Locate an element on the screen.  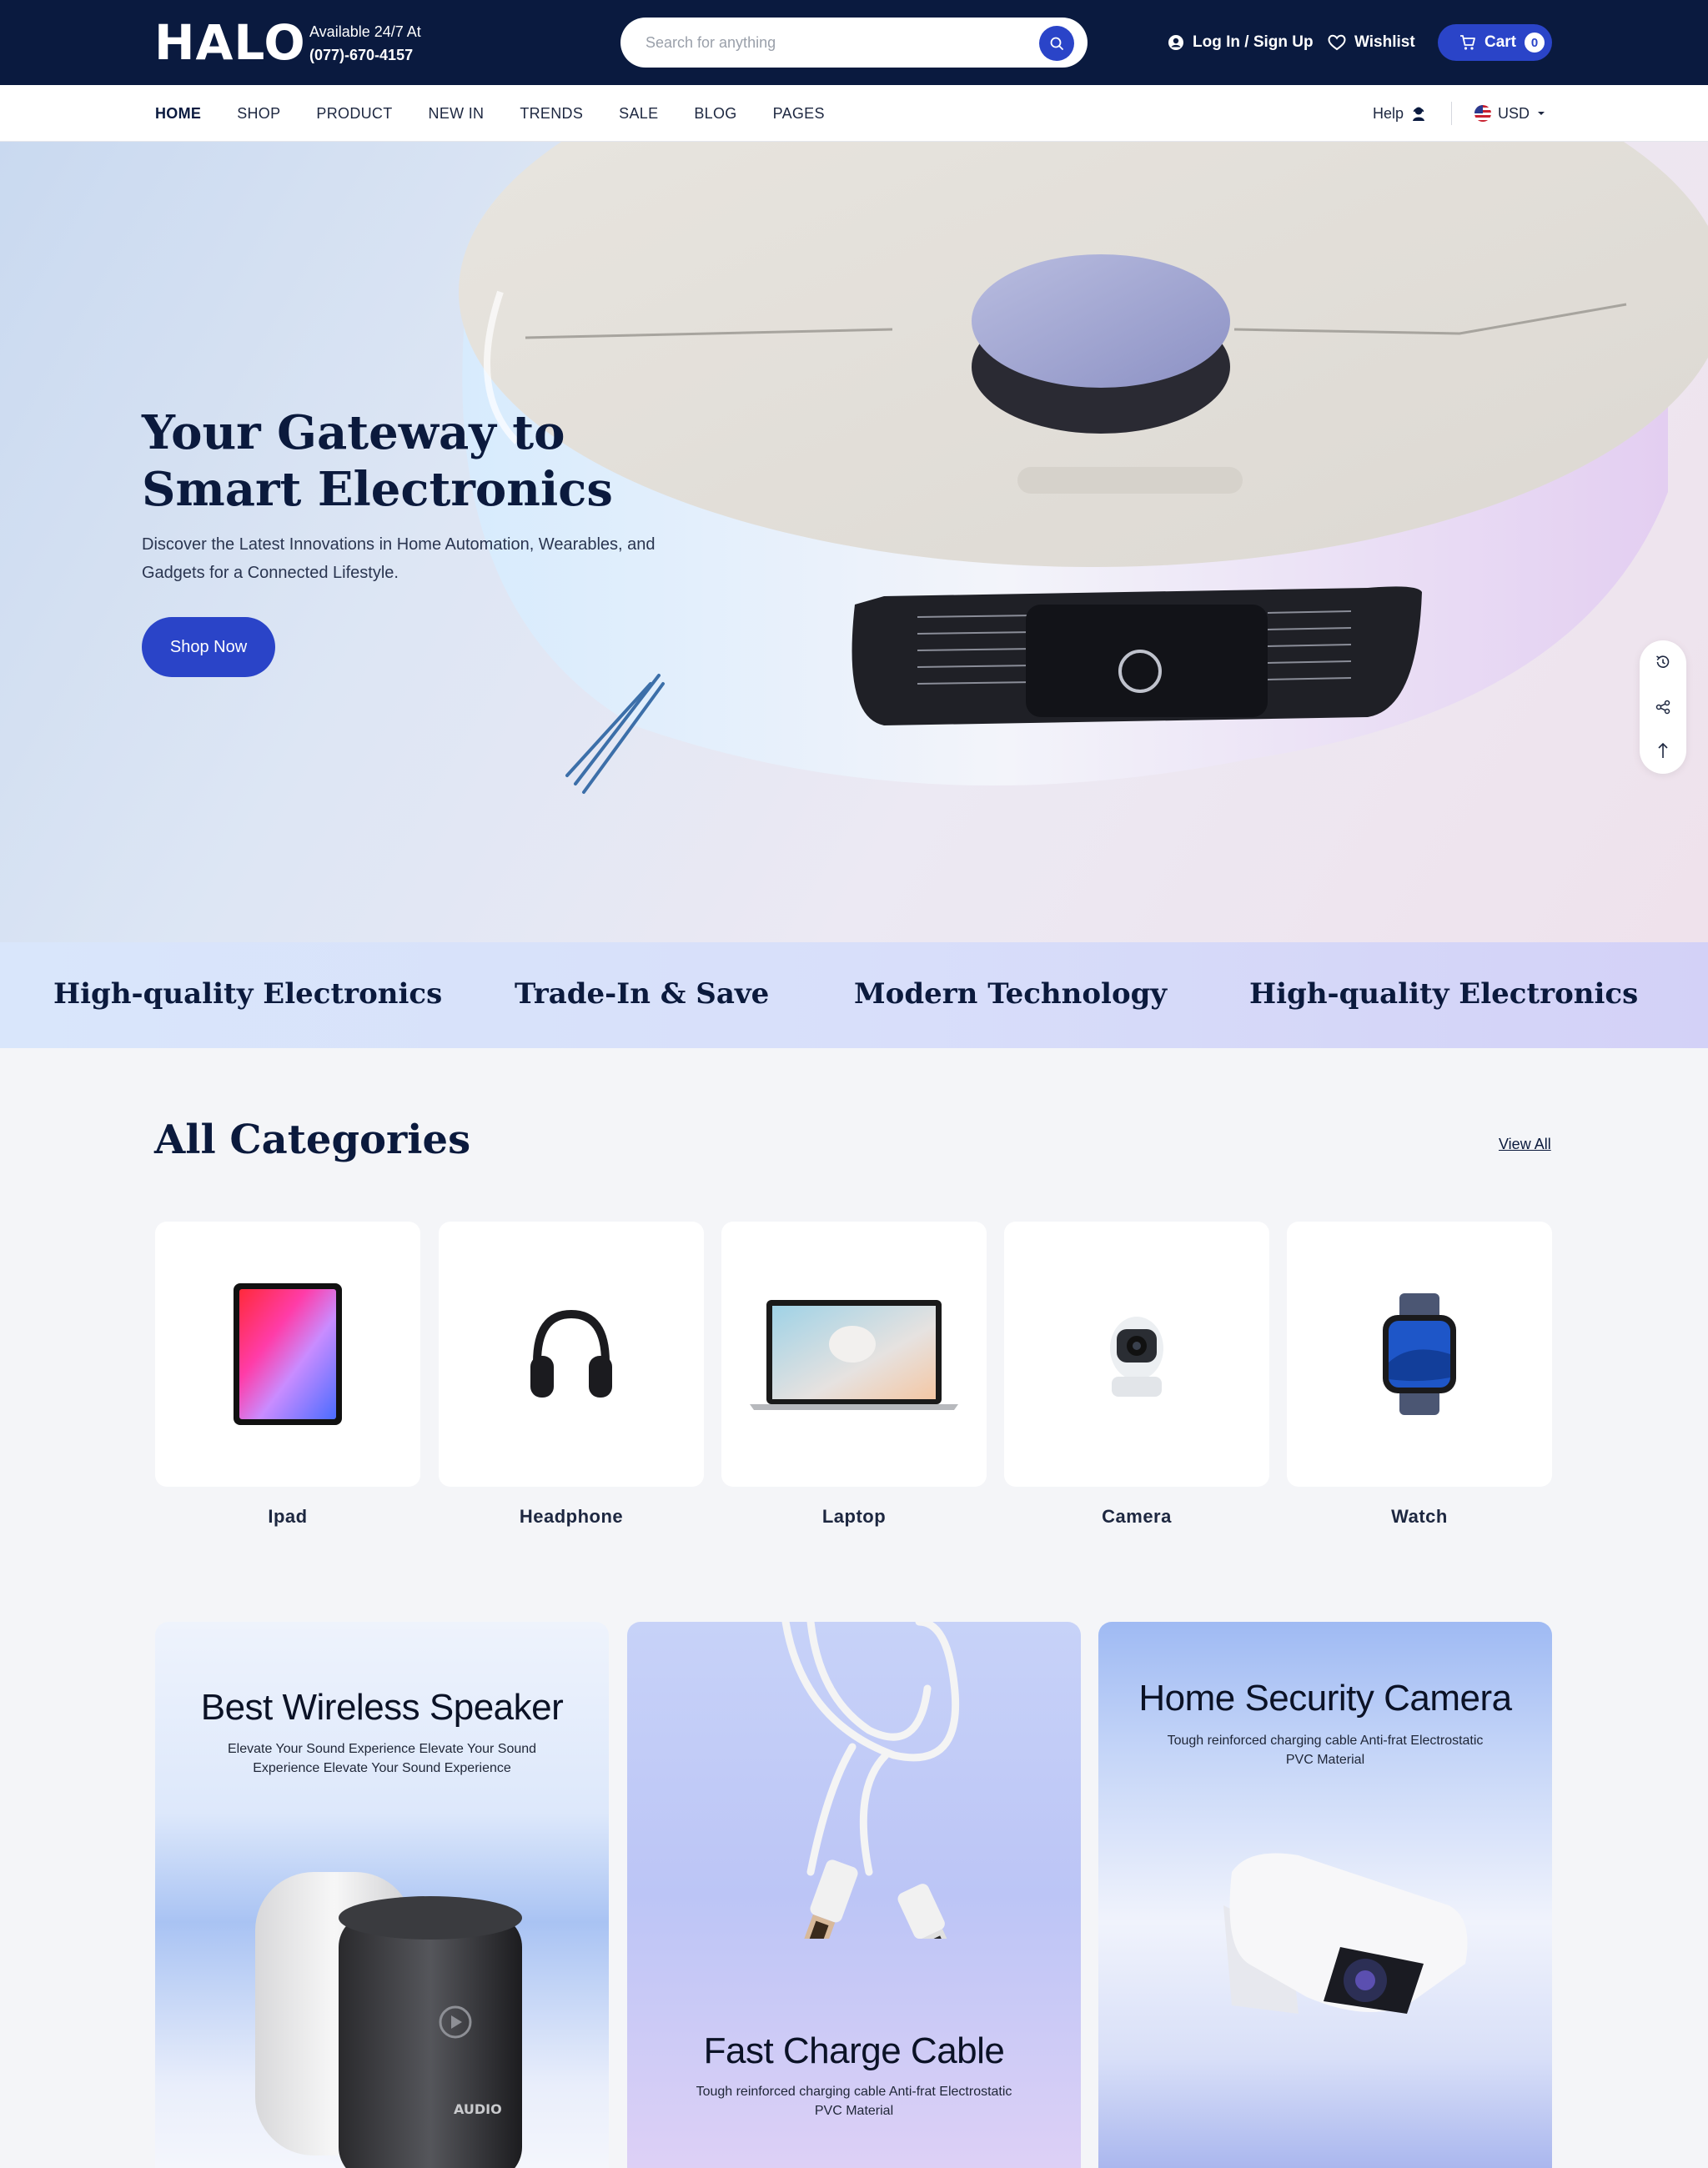
login-link: Log In / Sign Up is located at coordinates (1241, 42).